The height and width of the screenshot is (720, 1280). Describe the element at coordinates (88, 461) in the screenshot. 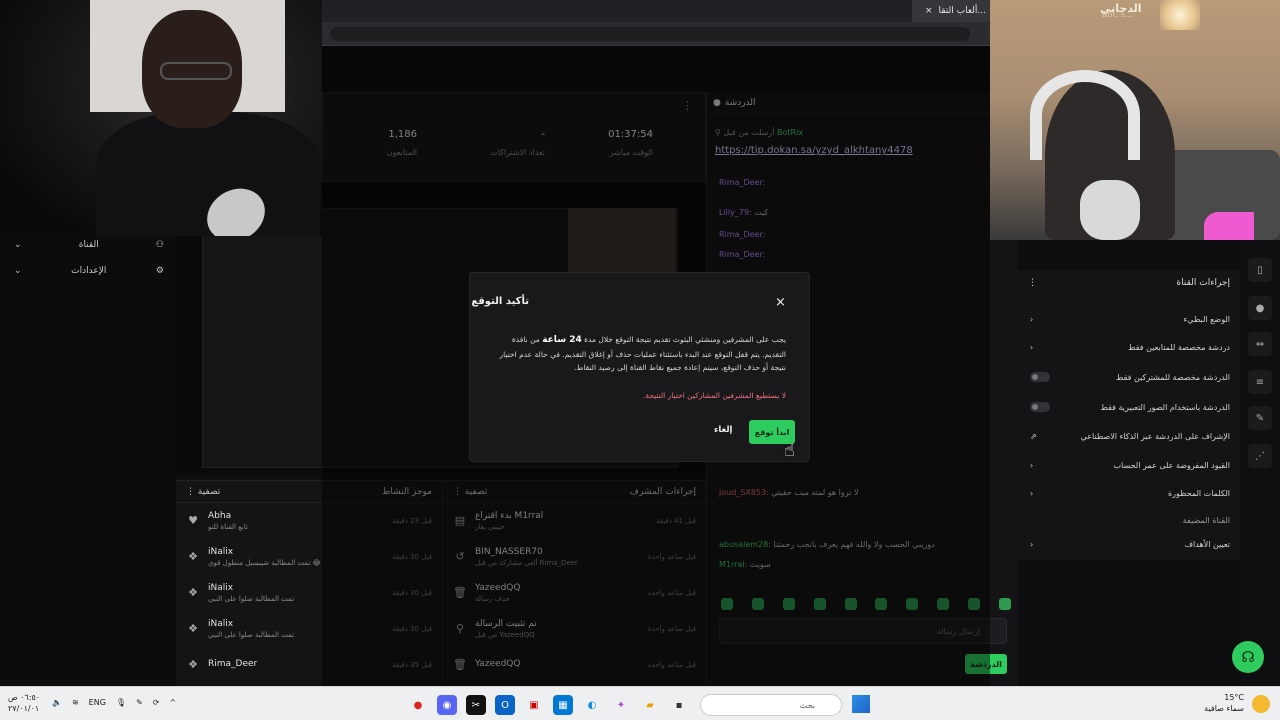

I see `left-navigation: ⌄ القناة ⚇ ⌄ الإعدادات ⚙` at that location.